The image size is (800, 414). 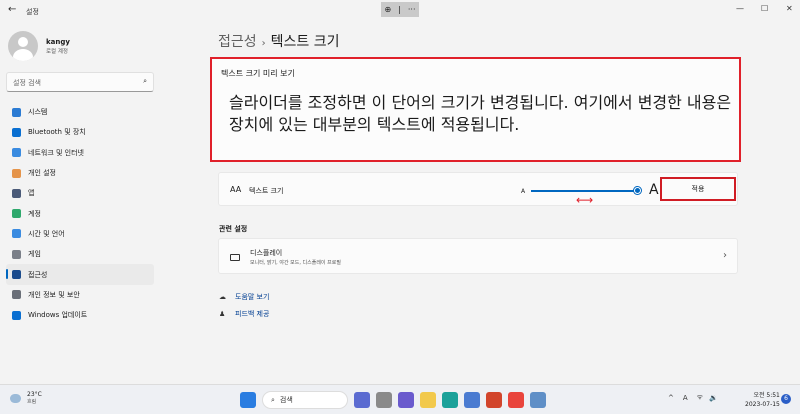 What do you see at coordinates (698, 189) in the screenshot?
I see `apply-button: 적용` at bounding box center [698, 189].